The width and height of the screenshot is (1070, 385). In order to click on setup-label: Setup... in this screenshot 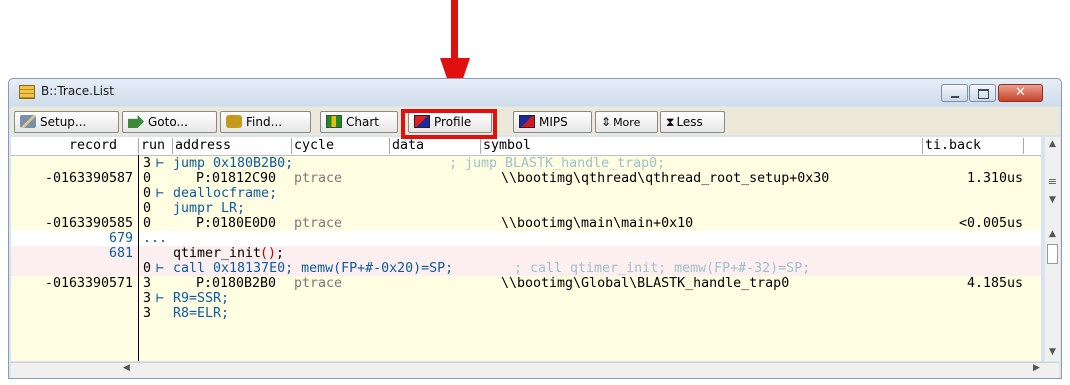, I will do `click(63, 122)`.